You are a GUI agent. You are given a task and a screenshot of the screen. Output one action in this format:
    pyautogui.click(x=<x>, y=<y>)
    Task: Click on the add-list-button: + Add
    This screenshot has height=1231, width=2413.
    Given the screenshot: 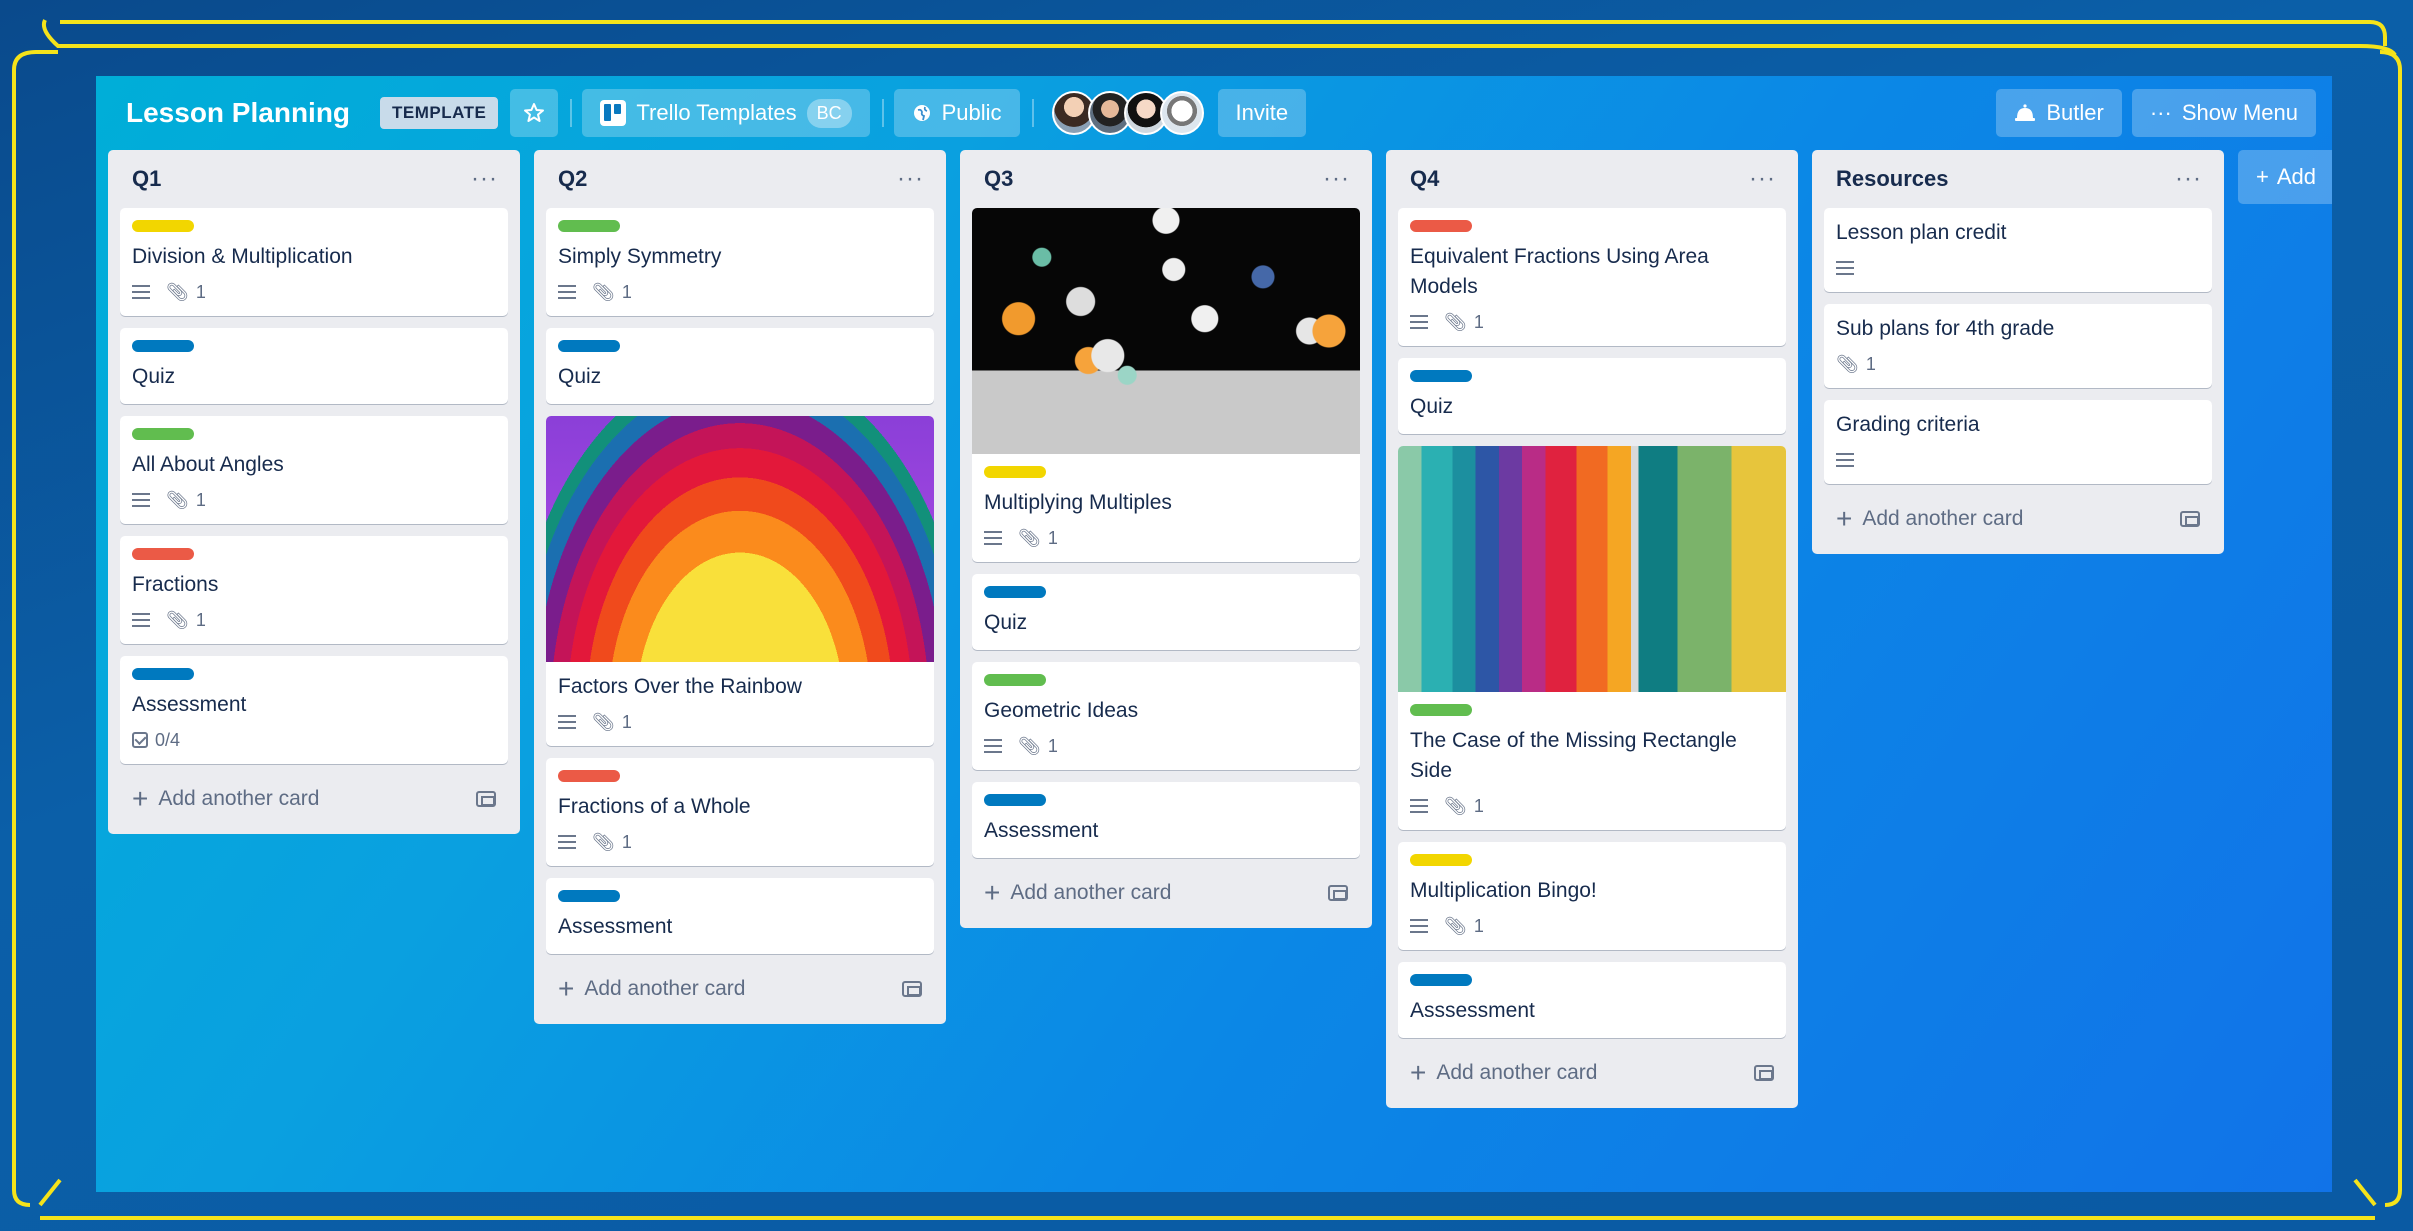 What is the action you would take?
    pyautogui.click(x=2285, y=177)
    